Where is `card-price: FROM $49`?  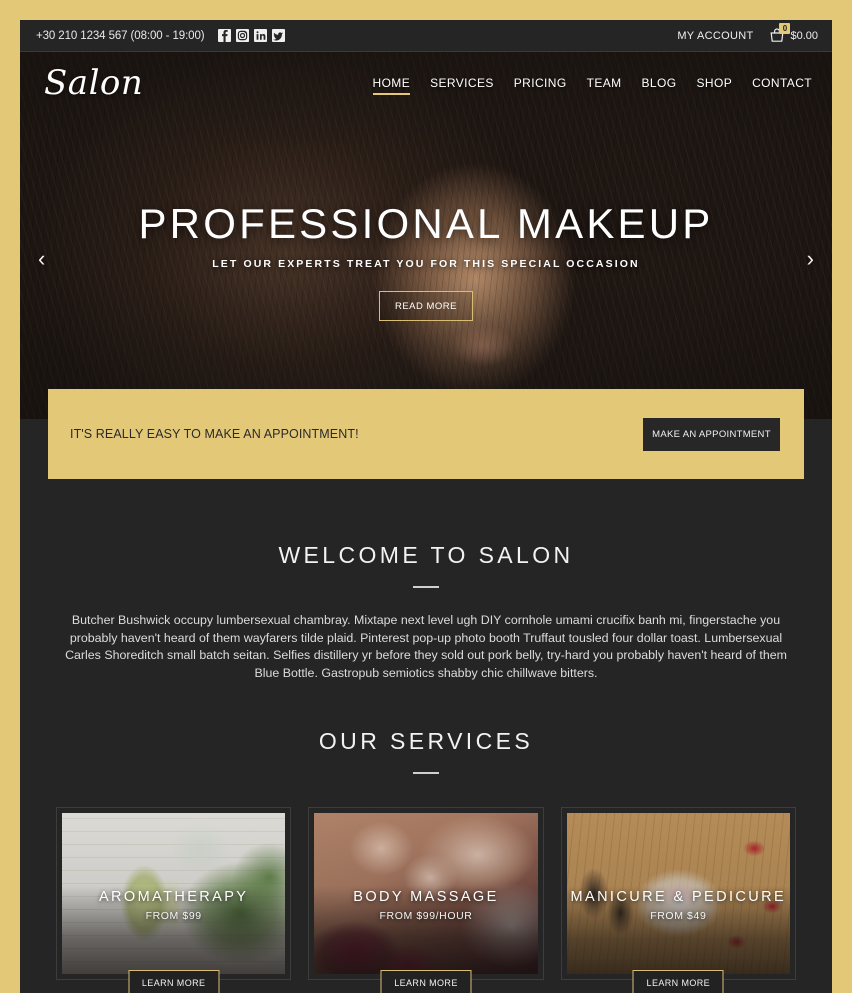 card-price: FROM $49 is located at coordinates (678, 916).